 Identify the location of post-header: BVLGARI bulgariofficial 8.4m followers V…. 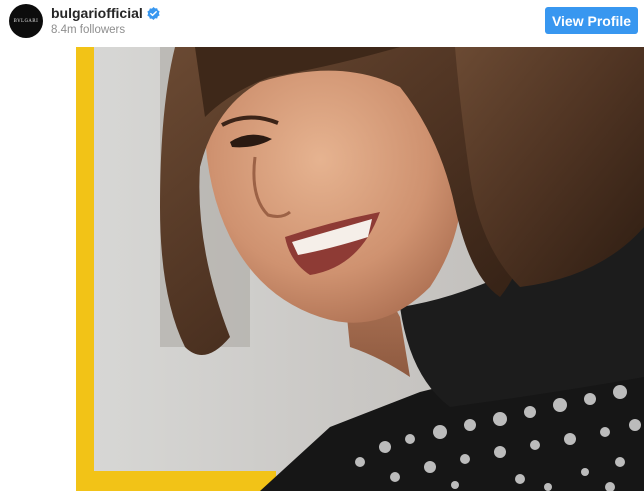
(322, 23).